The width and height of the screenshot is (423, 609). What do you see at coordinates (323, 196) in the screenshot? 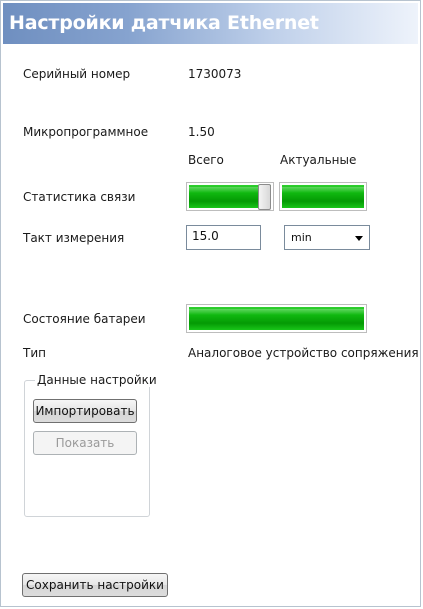
I see `link-stats-actual-bar` at bounding box center [323, 196].